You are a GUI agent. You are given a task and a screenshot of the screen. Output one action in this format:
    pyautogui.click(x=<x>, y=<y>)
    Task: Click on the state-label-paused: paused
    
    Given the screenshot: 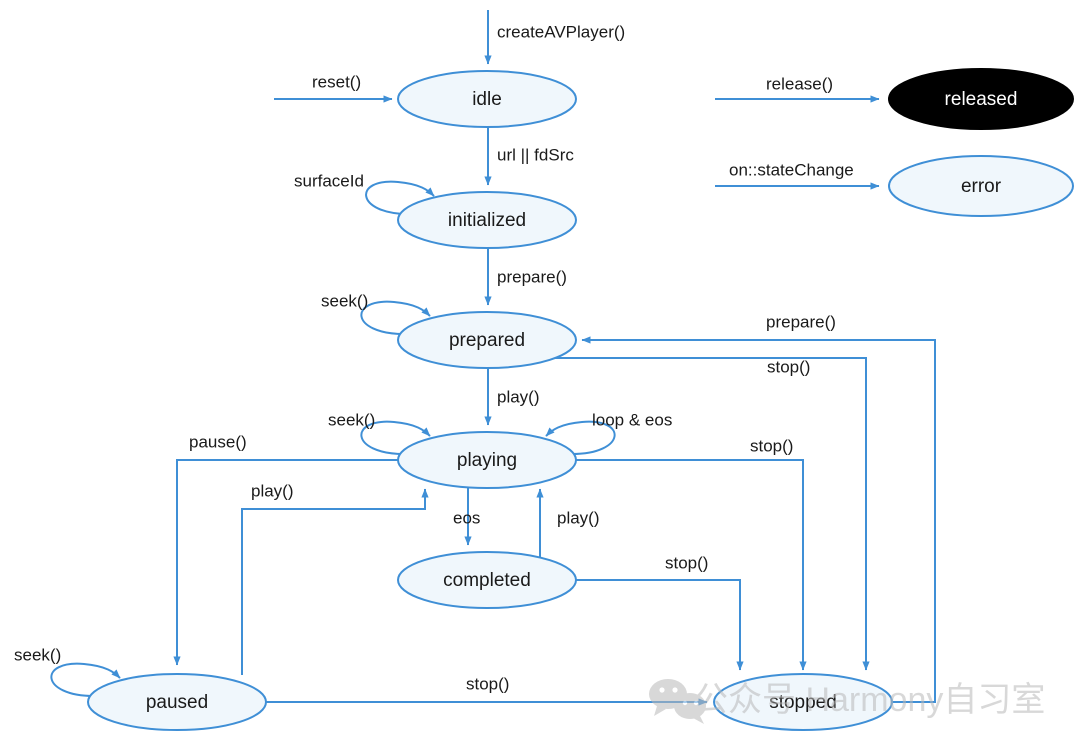 What is the action you would take?
    pyautogui.click(x=177, y=702)
    